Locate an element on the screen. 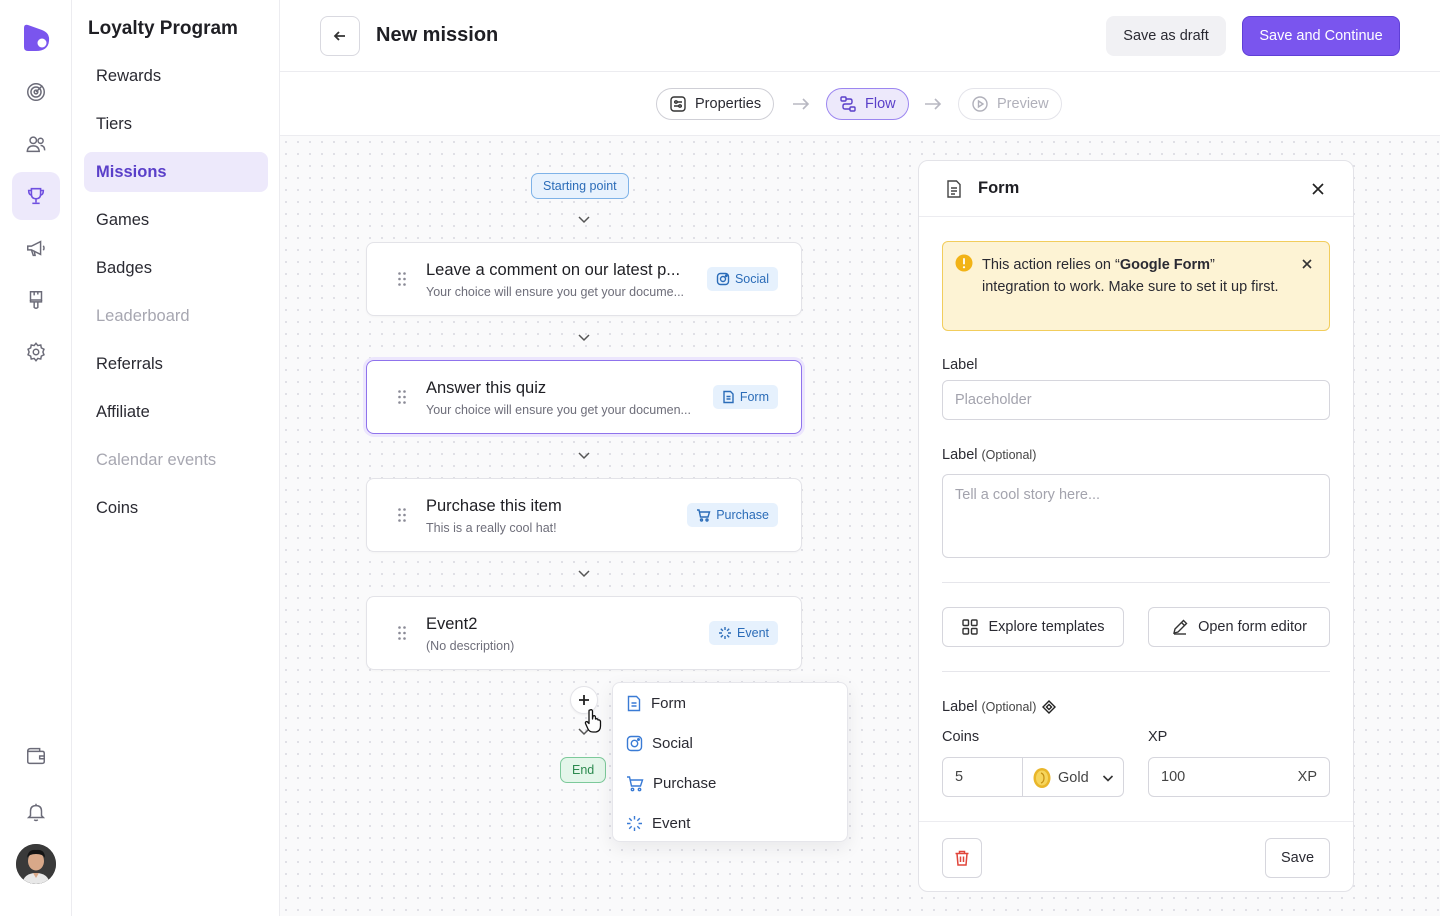  sidebar-item-leaderboard: Leaderboard is located at coordinates (143, 315).